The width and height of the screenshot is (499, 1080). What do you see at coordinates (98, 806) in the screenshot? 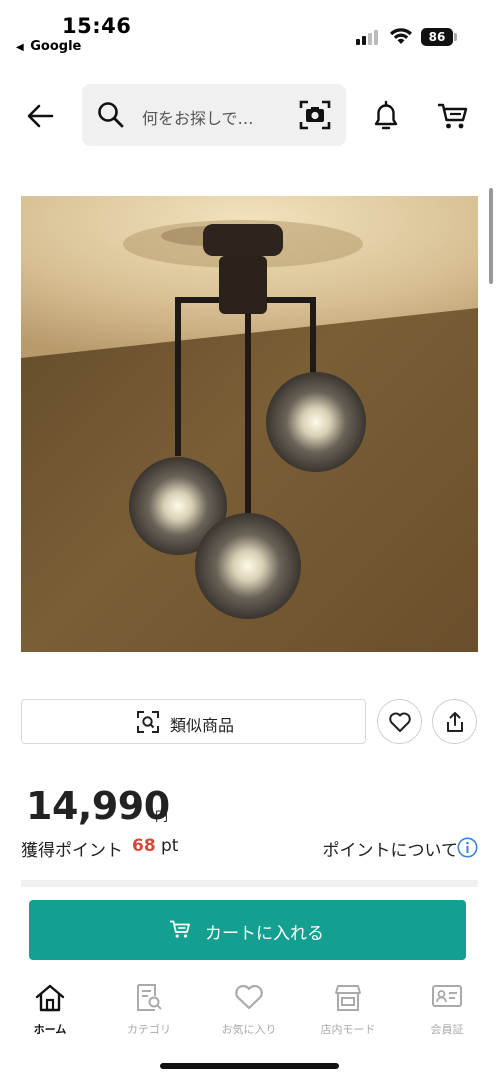
I see `product-price: 14,990` at bounding box center [98, 806].